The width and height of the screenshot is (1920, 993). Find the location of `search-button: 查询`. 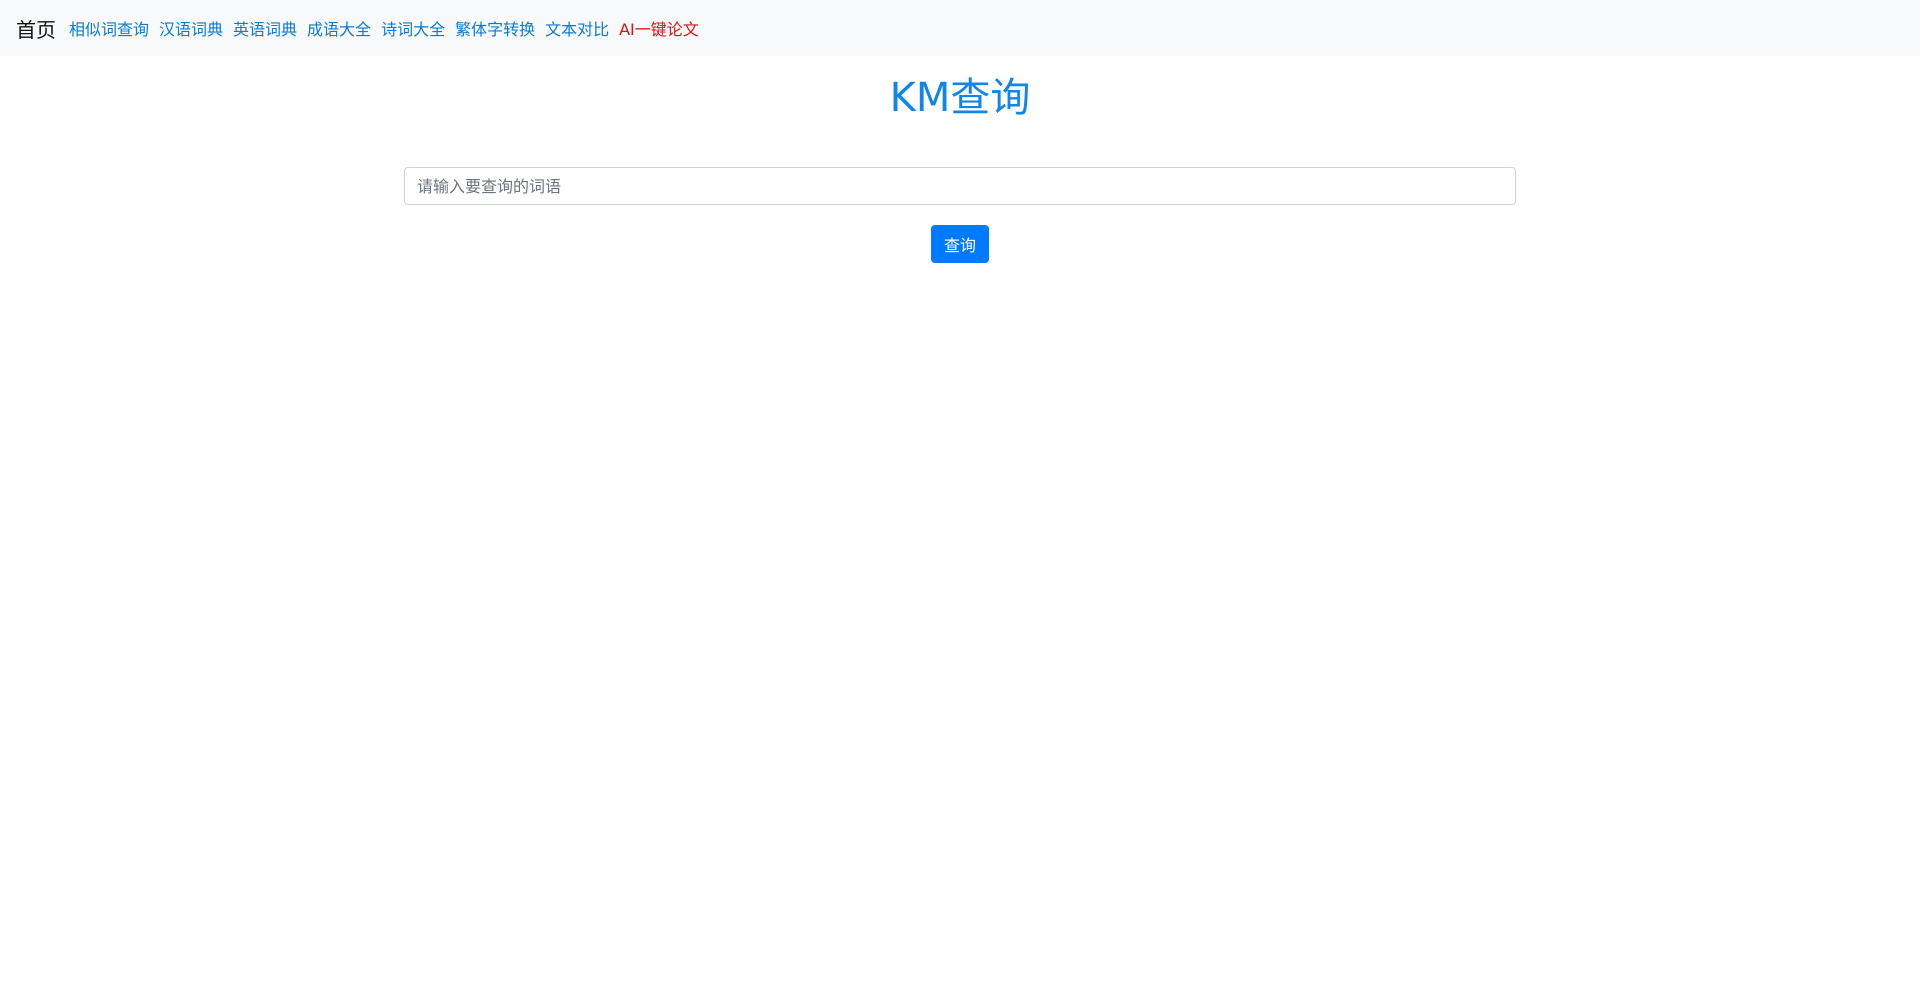

search-button: 查询 is located at coordinates (959, 244).